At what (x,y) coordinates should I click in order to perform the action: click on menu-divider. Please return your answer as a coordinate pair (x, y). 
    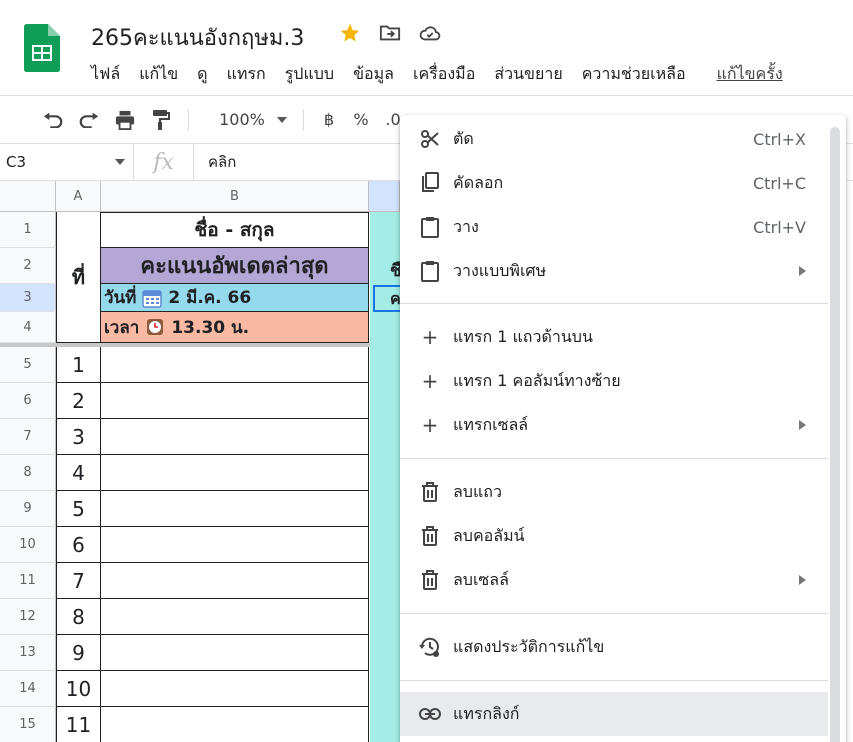
    Looking at the image, I should click on (614, 303).